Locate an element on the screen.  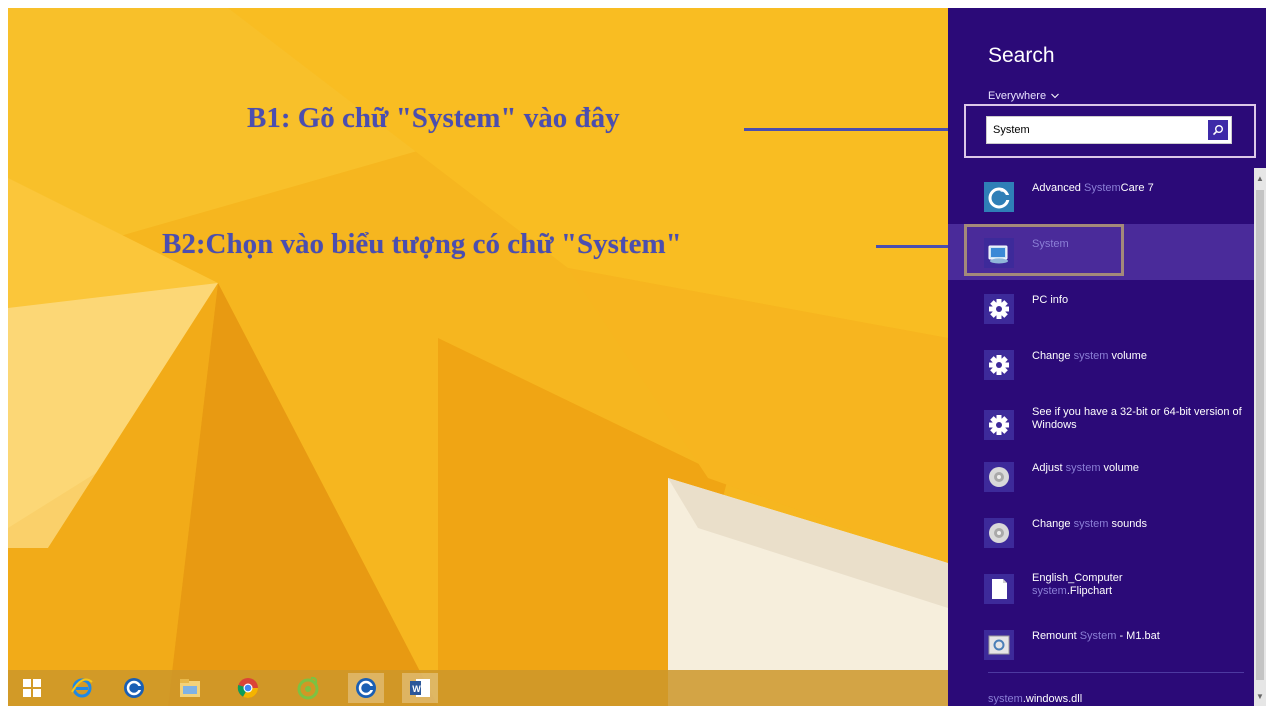
search-scope-label: Everywhere is located at coordinates (1017, 96).